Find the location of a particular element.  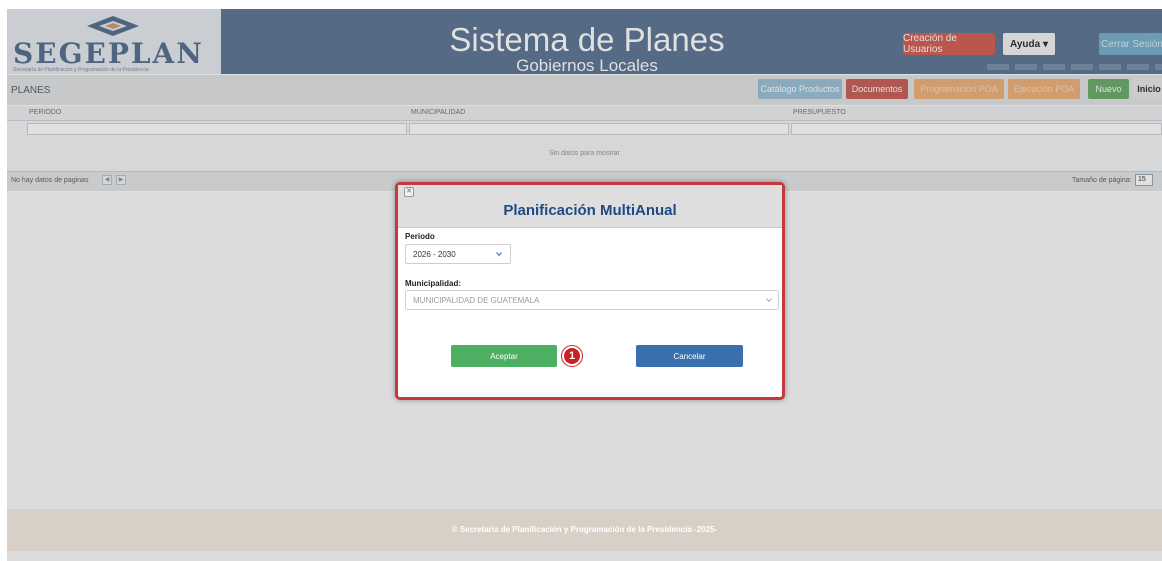

cancelar-button: Cancelar is located at coordinates (689, 356).